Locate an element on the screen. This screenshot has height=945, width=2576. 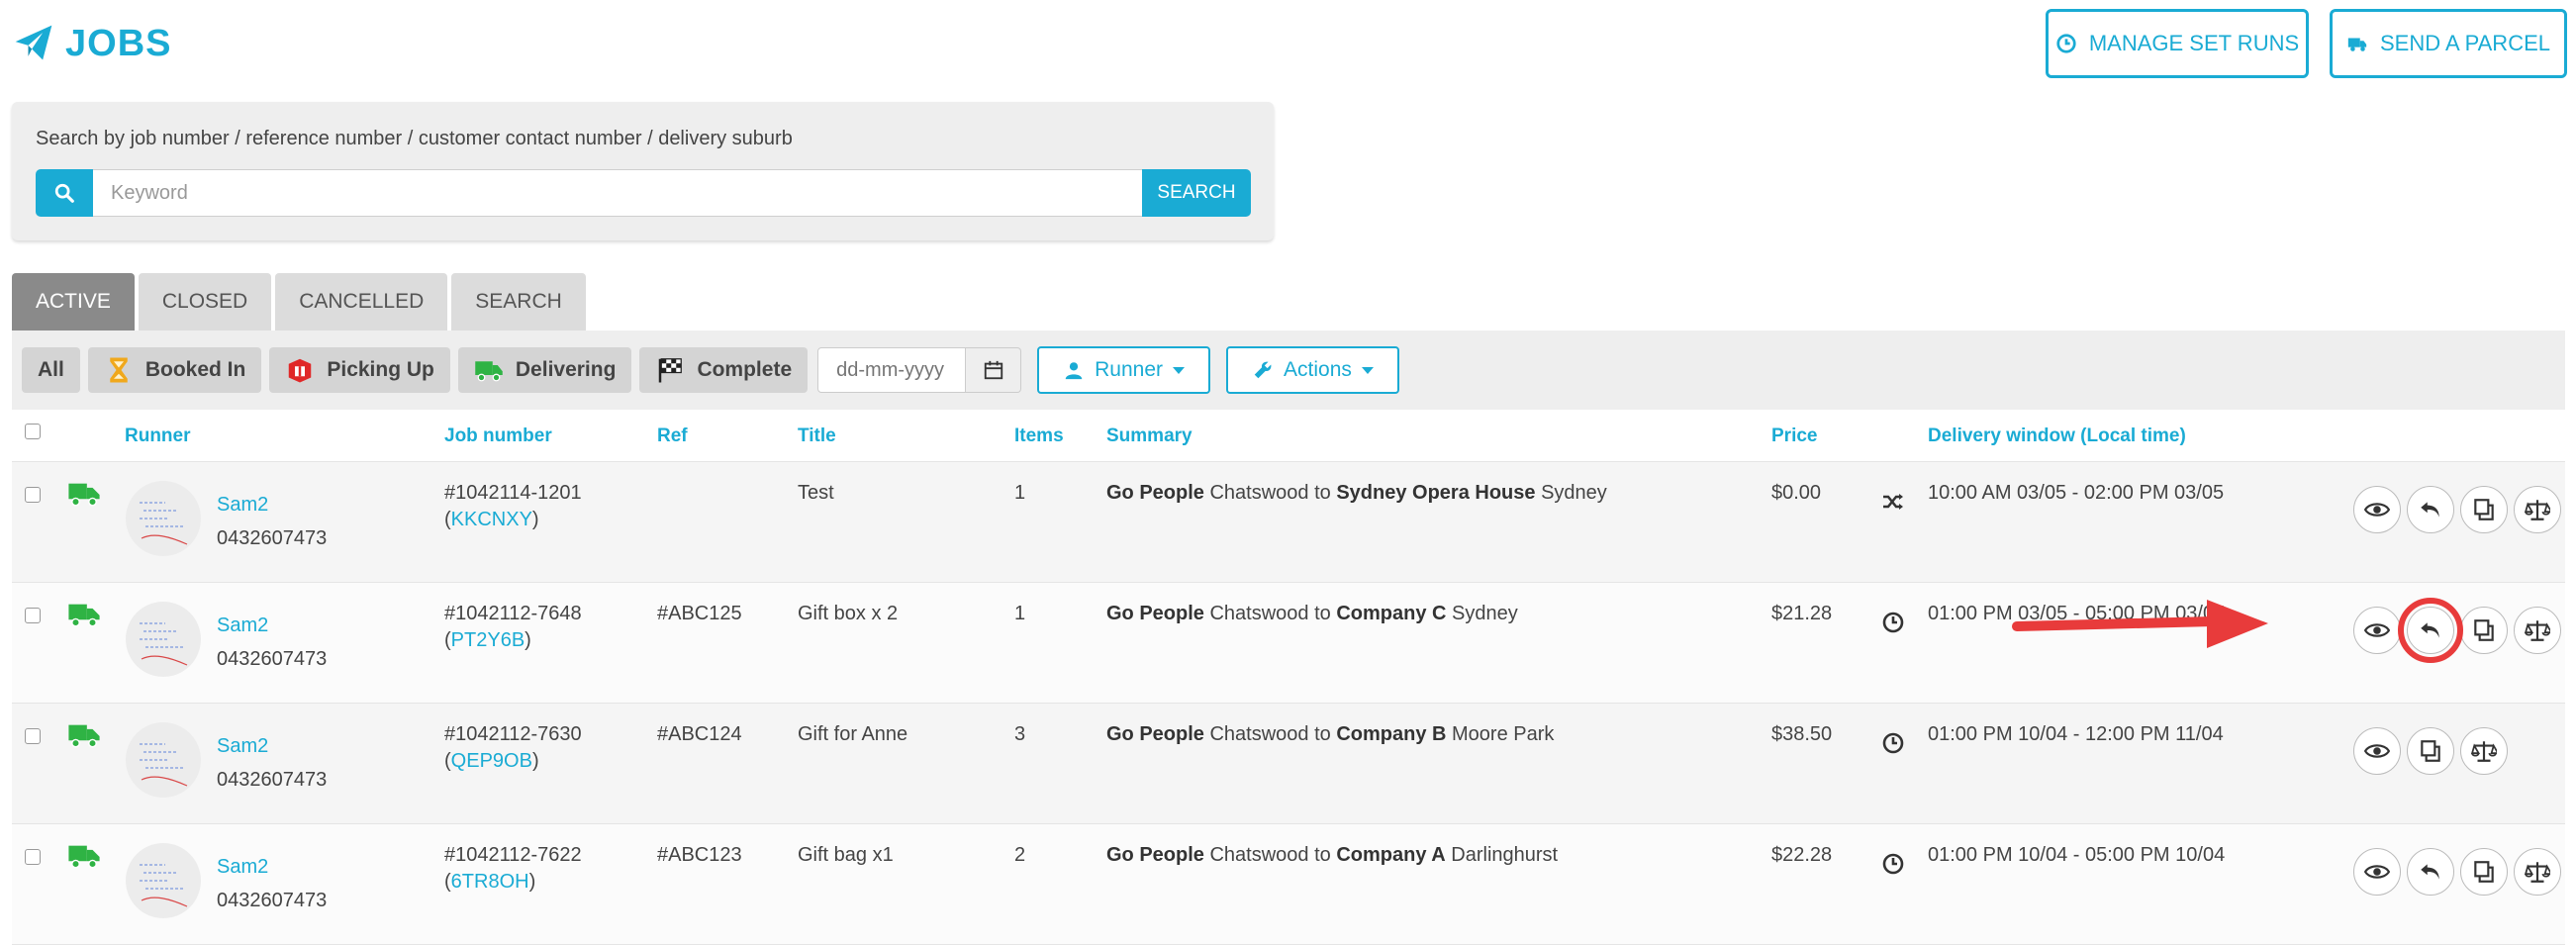
filter-booked-in-button: Booked In is located at coordinates (174, 370).